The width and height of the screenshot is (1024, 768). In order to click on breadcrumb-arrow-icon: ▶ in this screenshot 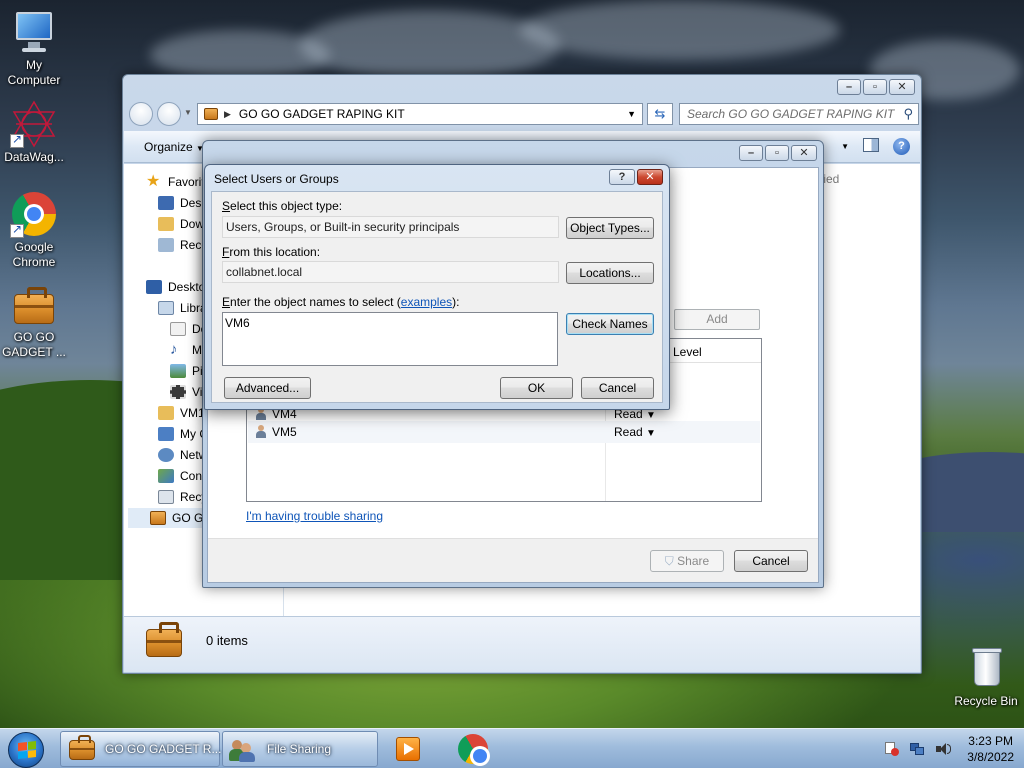, I will do `click(227, 113)`.